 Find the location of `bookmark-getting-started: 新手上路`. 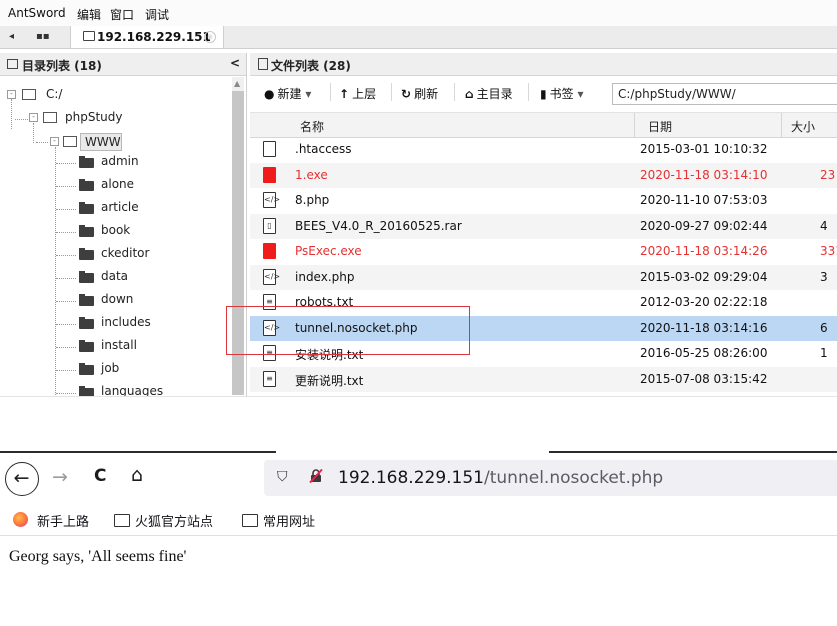

bookmark-getting-started: 新手上路 is located at coordinates (63, 520).